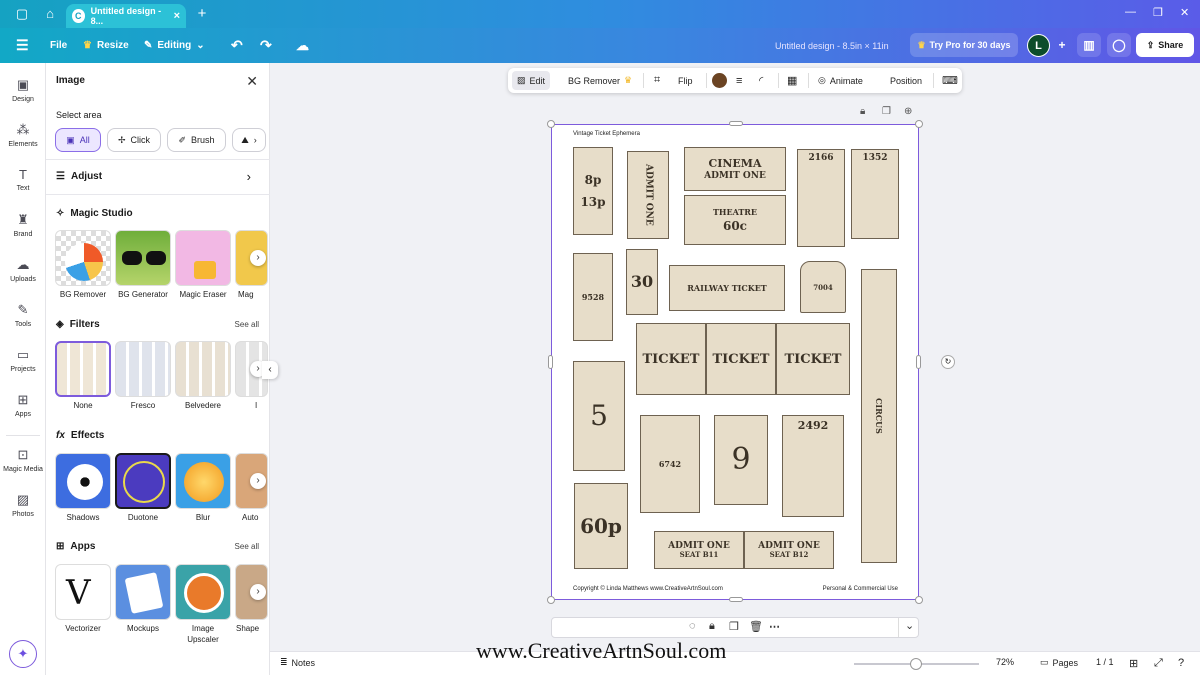  Describe the element at coordinates (83, 258) in the screenshot. I see `bg-remover-thumb` at that location.